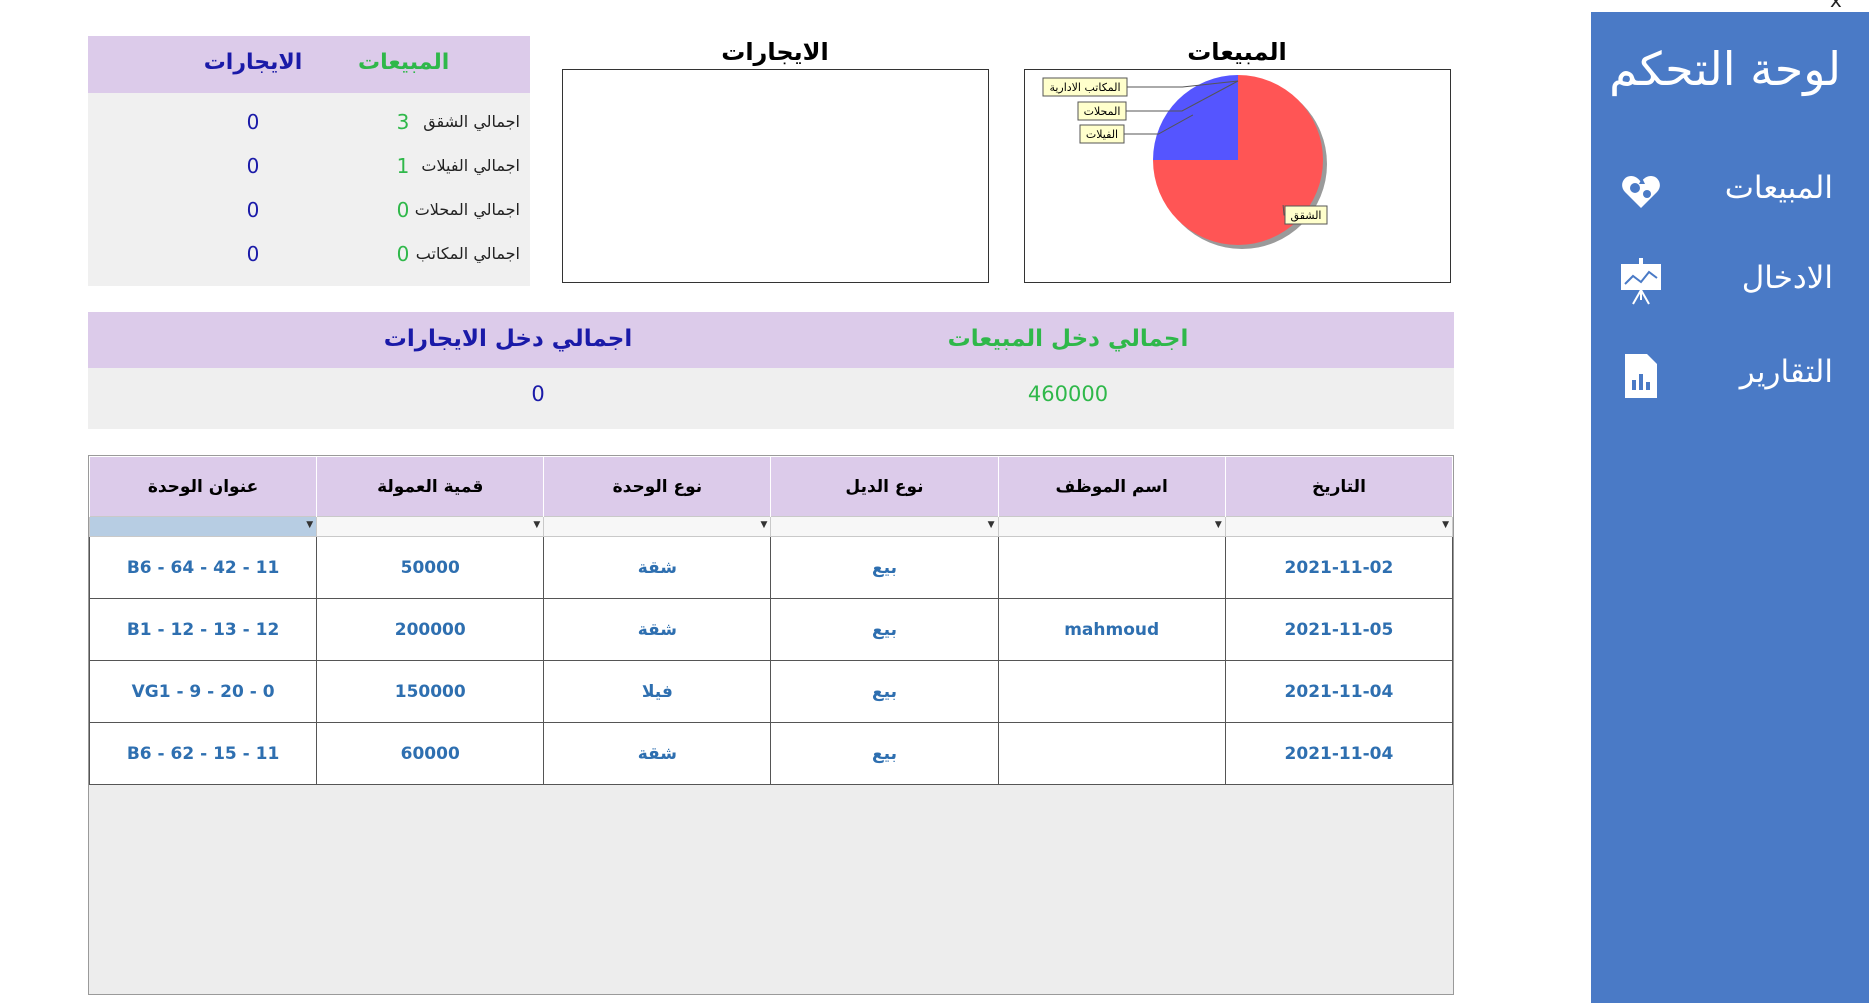 This screenshot has height=1003, width=1869. I want to click on sidebar-item-label: الادخال, so click(1787, 278).